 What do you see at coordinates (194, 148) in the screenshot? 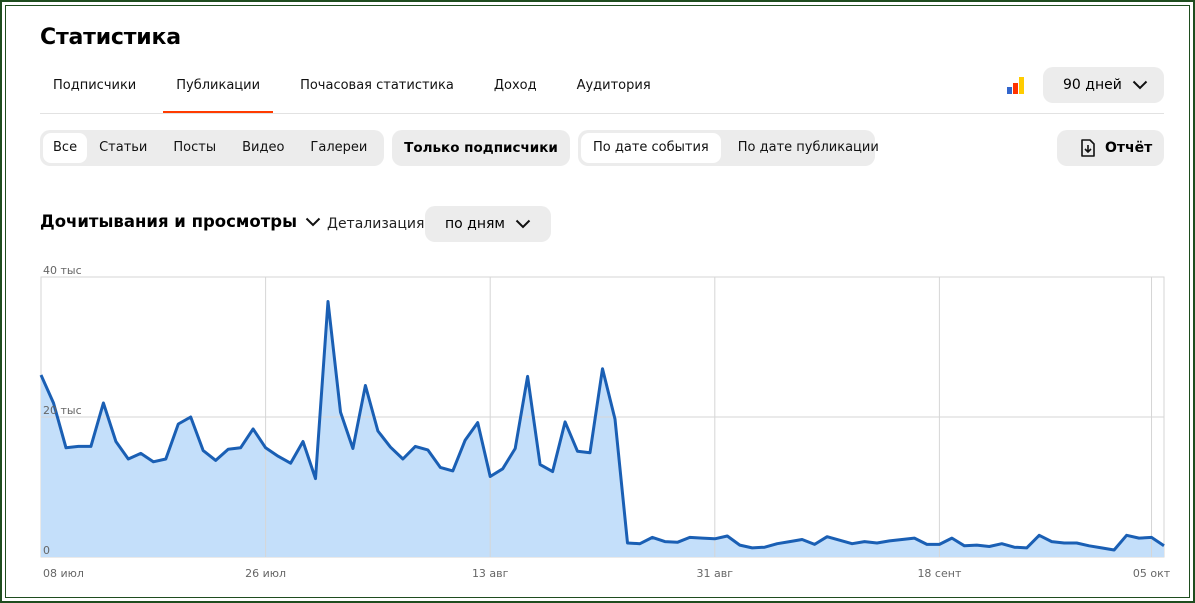
I see `filter-posts: Посты` at bounding box center [194, 148].